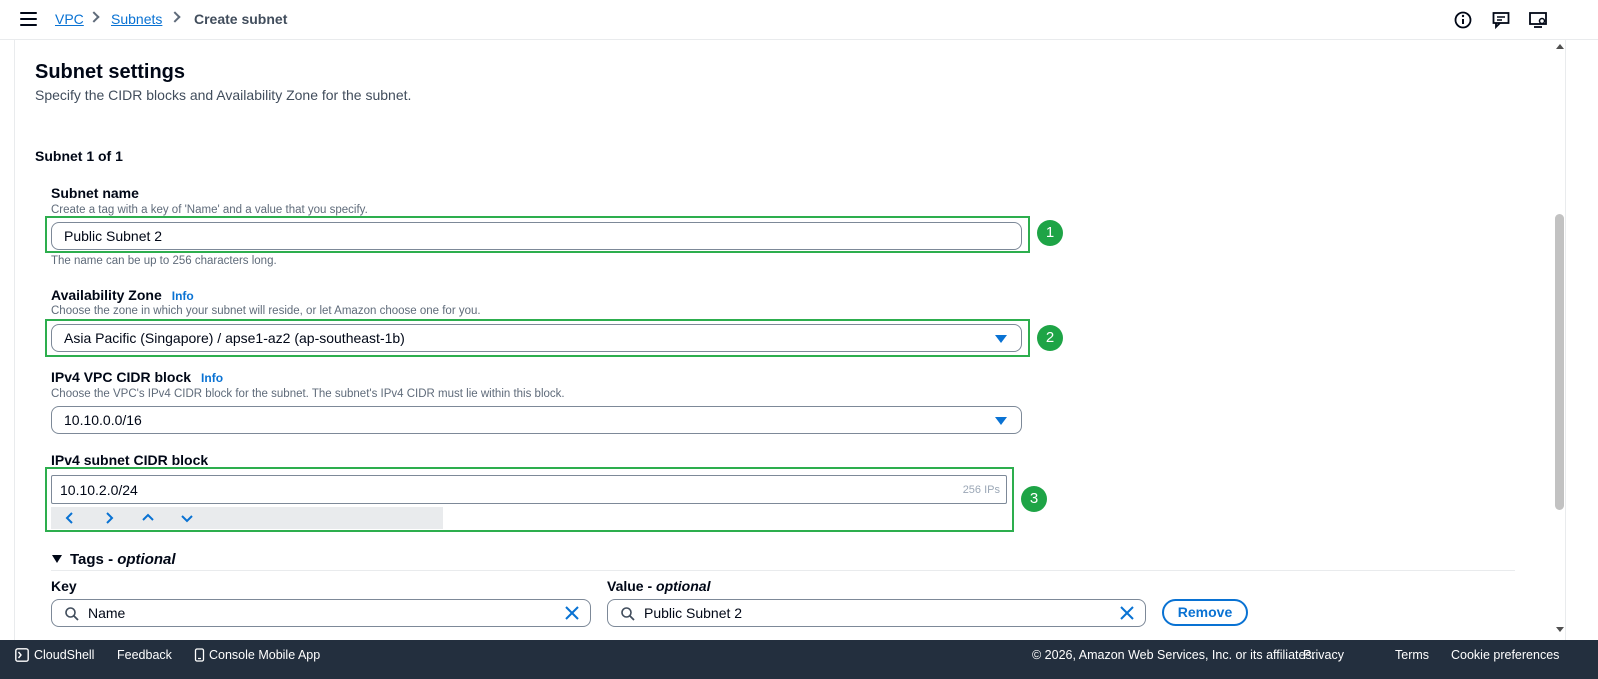 This screenshot has height=679, width=1598. What do you see at coordinates (103, 420) in the screenshot?
I see `vpc-cidr-value: 10.10.0.0/16` at bounding box center [103, 420].